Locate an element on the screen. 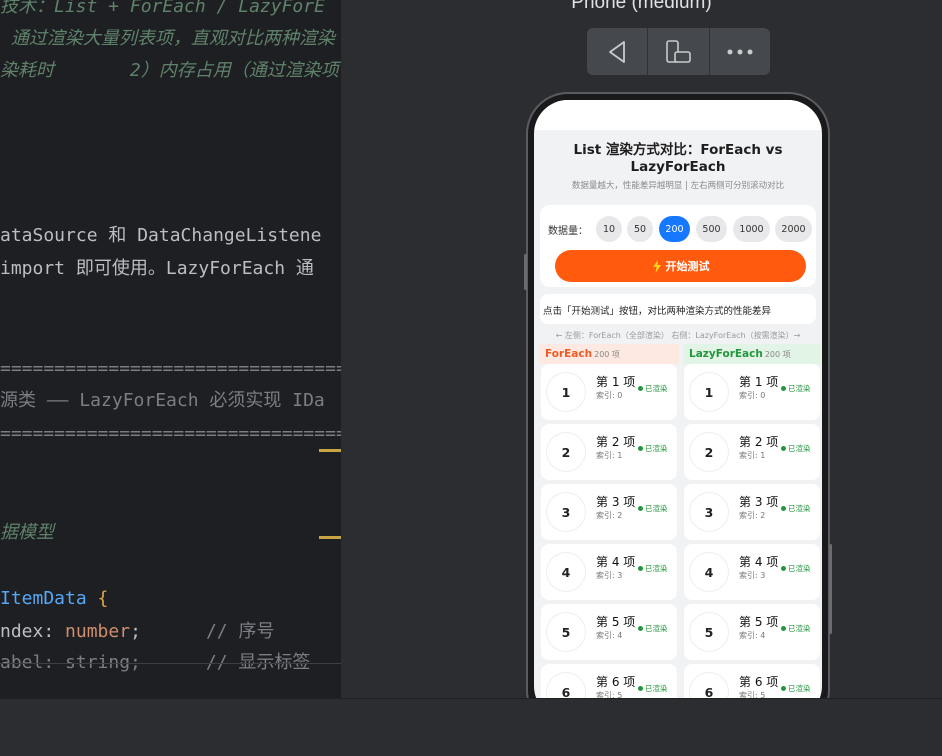 Image resolution: width=942 pixels, height=756 pixels. item-number: 1 is located at coordinates (709, 392).